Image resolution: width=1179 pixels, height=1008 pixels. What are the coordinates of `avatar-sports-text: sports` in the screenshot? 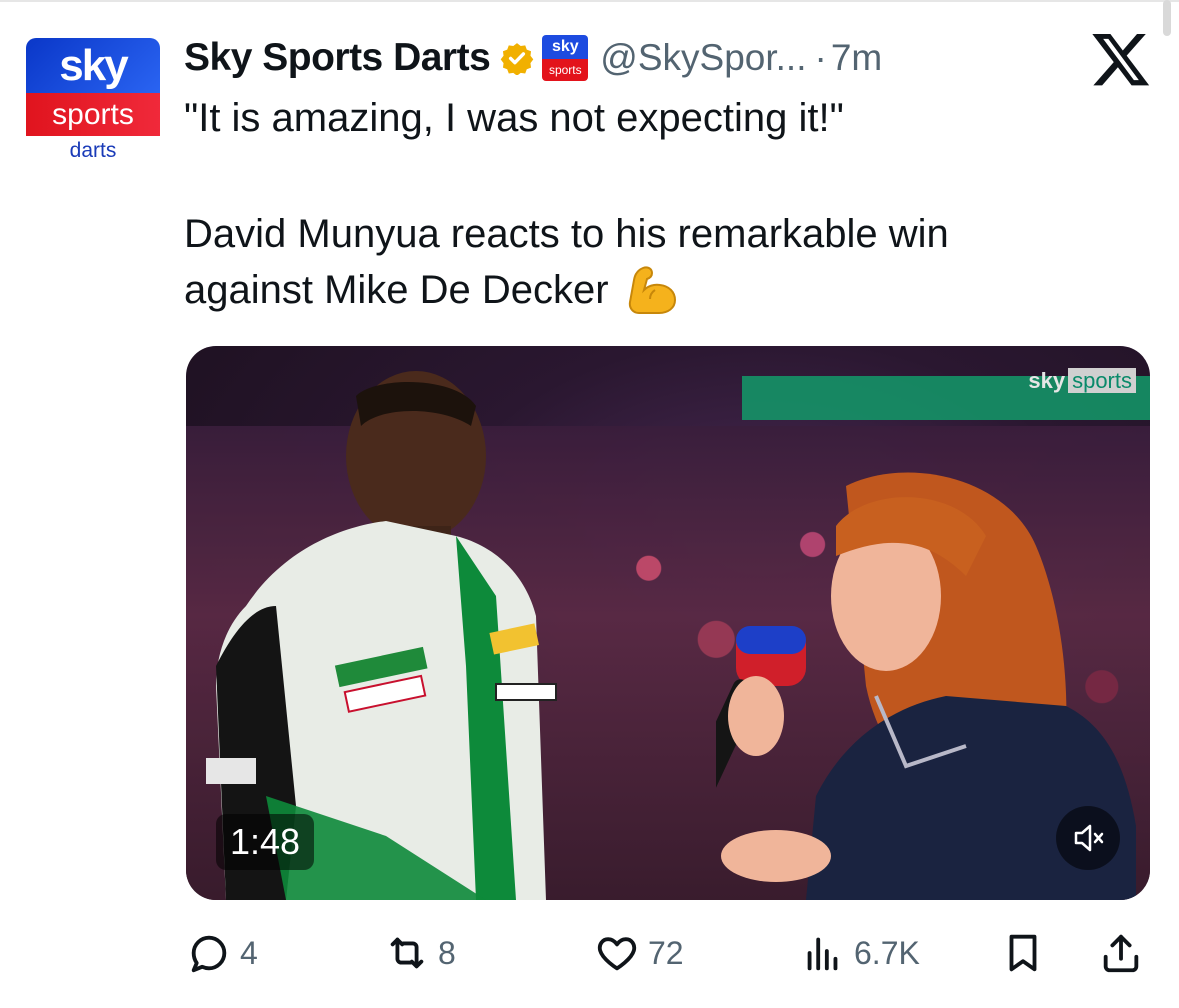 It's located at (93, 114).